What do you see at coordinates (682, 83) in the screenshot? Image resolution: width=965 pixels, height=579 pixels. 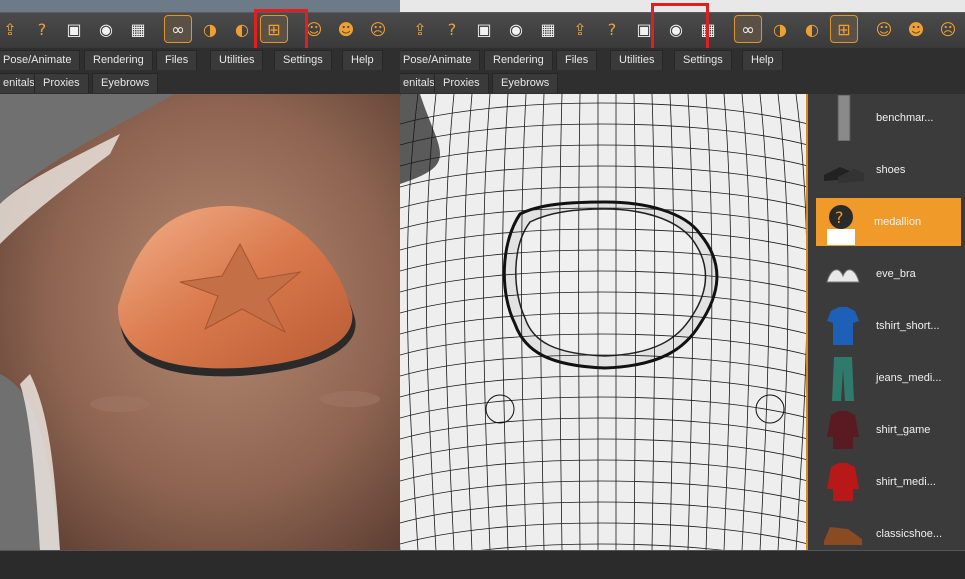 I see `submenu-bar-right: enitals Proxies Eyebrows` at bounding box center [682, 83].